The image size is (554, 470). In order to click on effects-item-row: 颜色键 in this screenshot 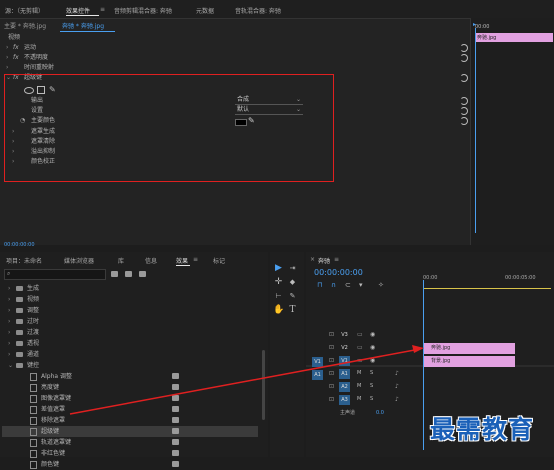, I will do `click(140, 464)`.